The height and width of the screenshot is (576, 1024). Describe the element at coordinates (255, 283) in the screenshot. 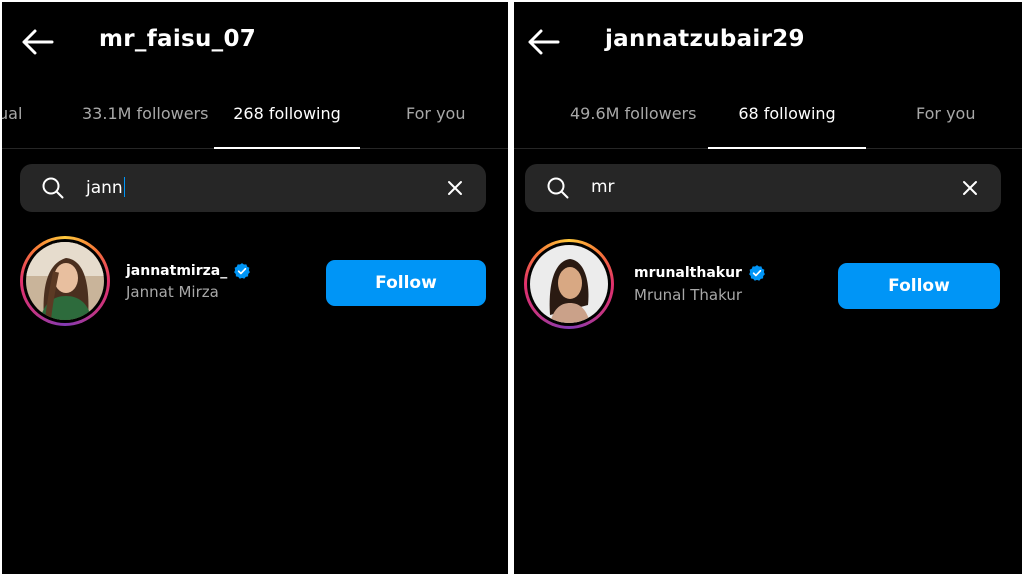

I see `list-item: jannatmirza_ Jannat Mirza Follow` at that location.